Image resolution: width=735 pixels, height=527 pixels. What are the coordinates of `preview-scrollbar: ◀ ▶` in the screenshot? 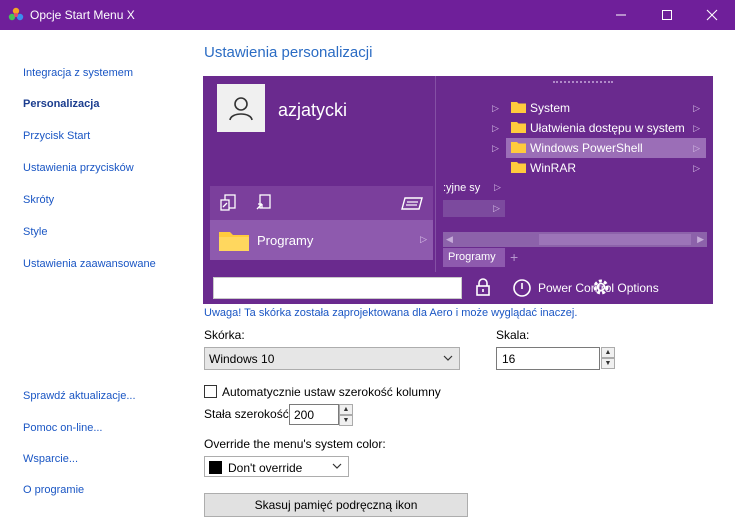 It's located at (575, 239).